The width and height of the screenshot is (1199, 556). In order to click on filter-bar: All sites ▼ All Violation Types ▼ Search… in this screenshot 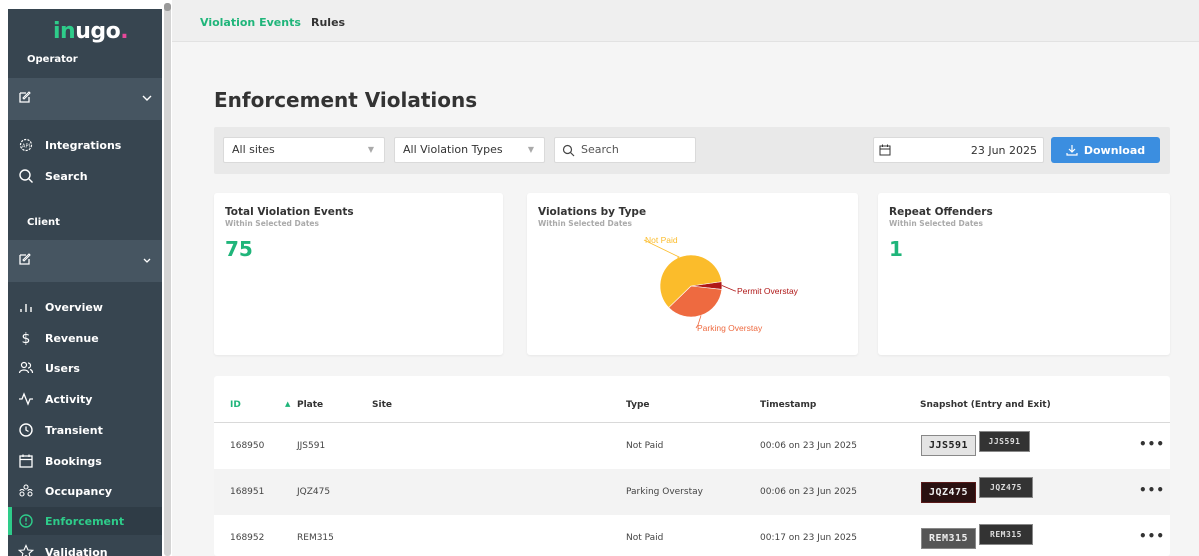, I will do `click(692, 150)`.